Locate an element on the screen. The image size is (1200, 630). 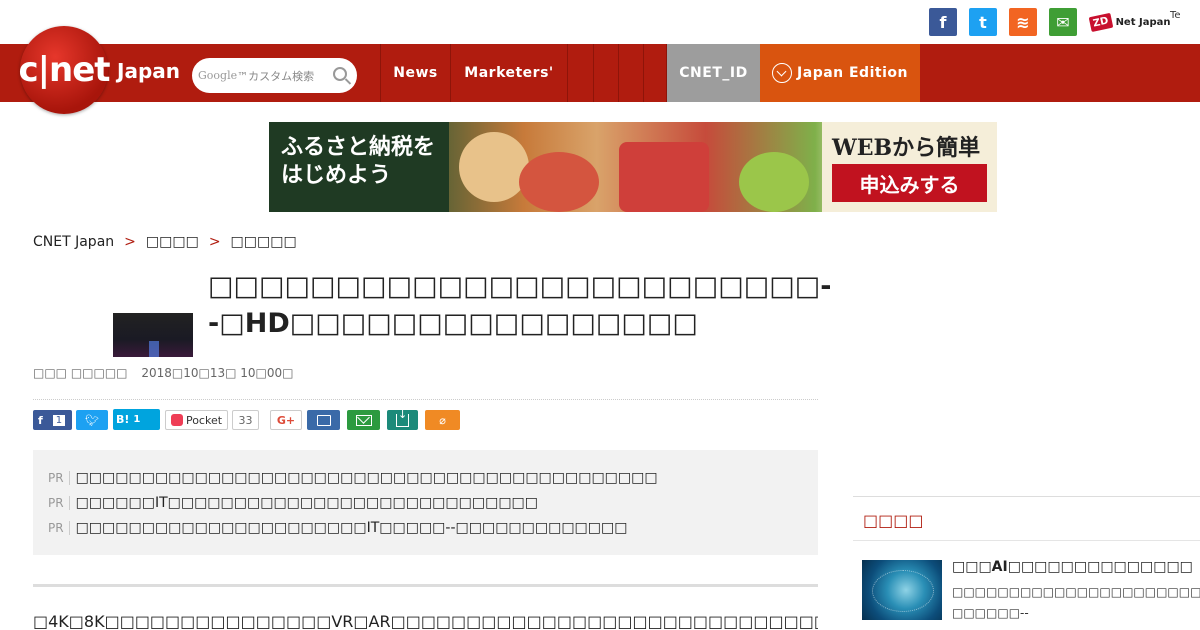
pocket-icon is located at coordinates (176, 420).